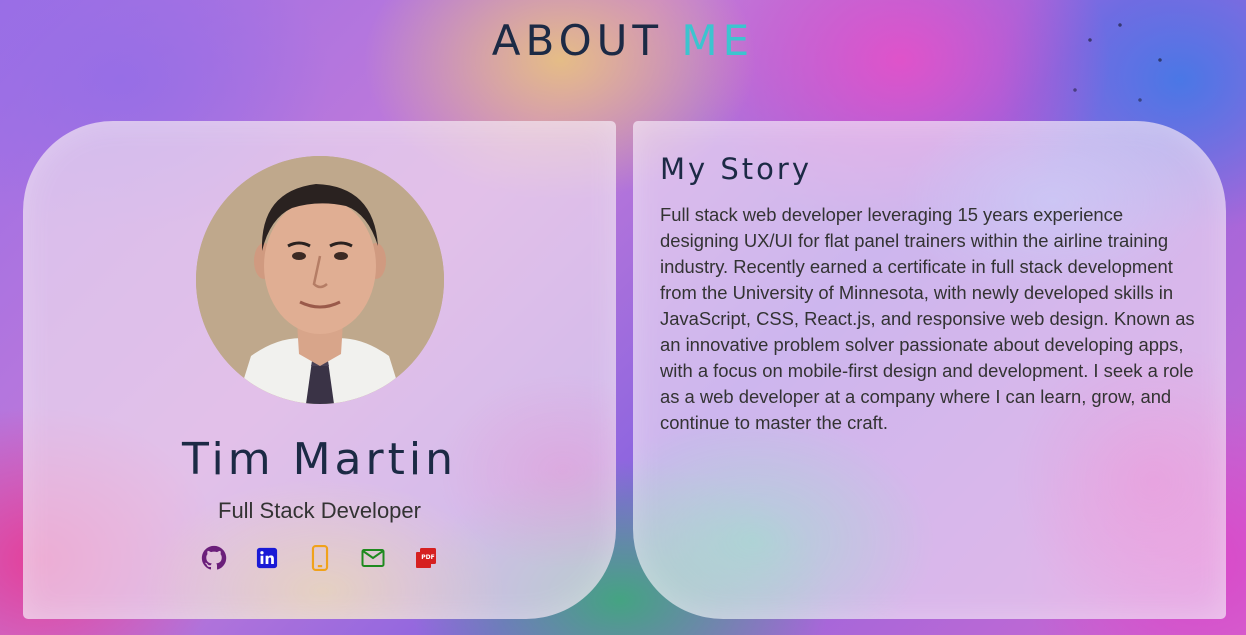 This screenshot has width=1246, height=635. What do you see at coordinates (718, 40) in the screenshot?
I see `page-title-accent: ME` at bounding box center [718, 40].